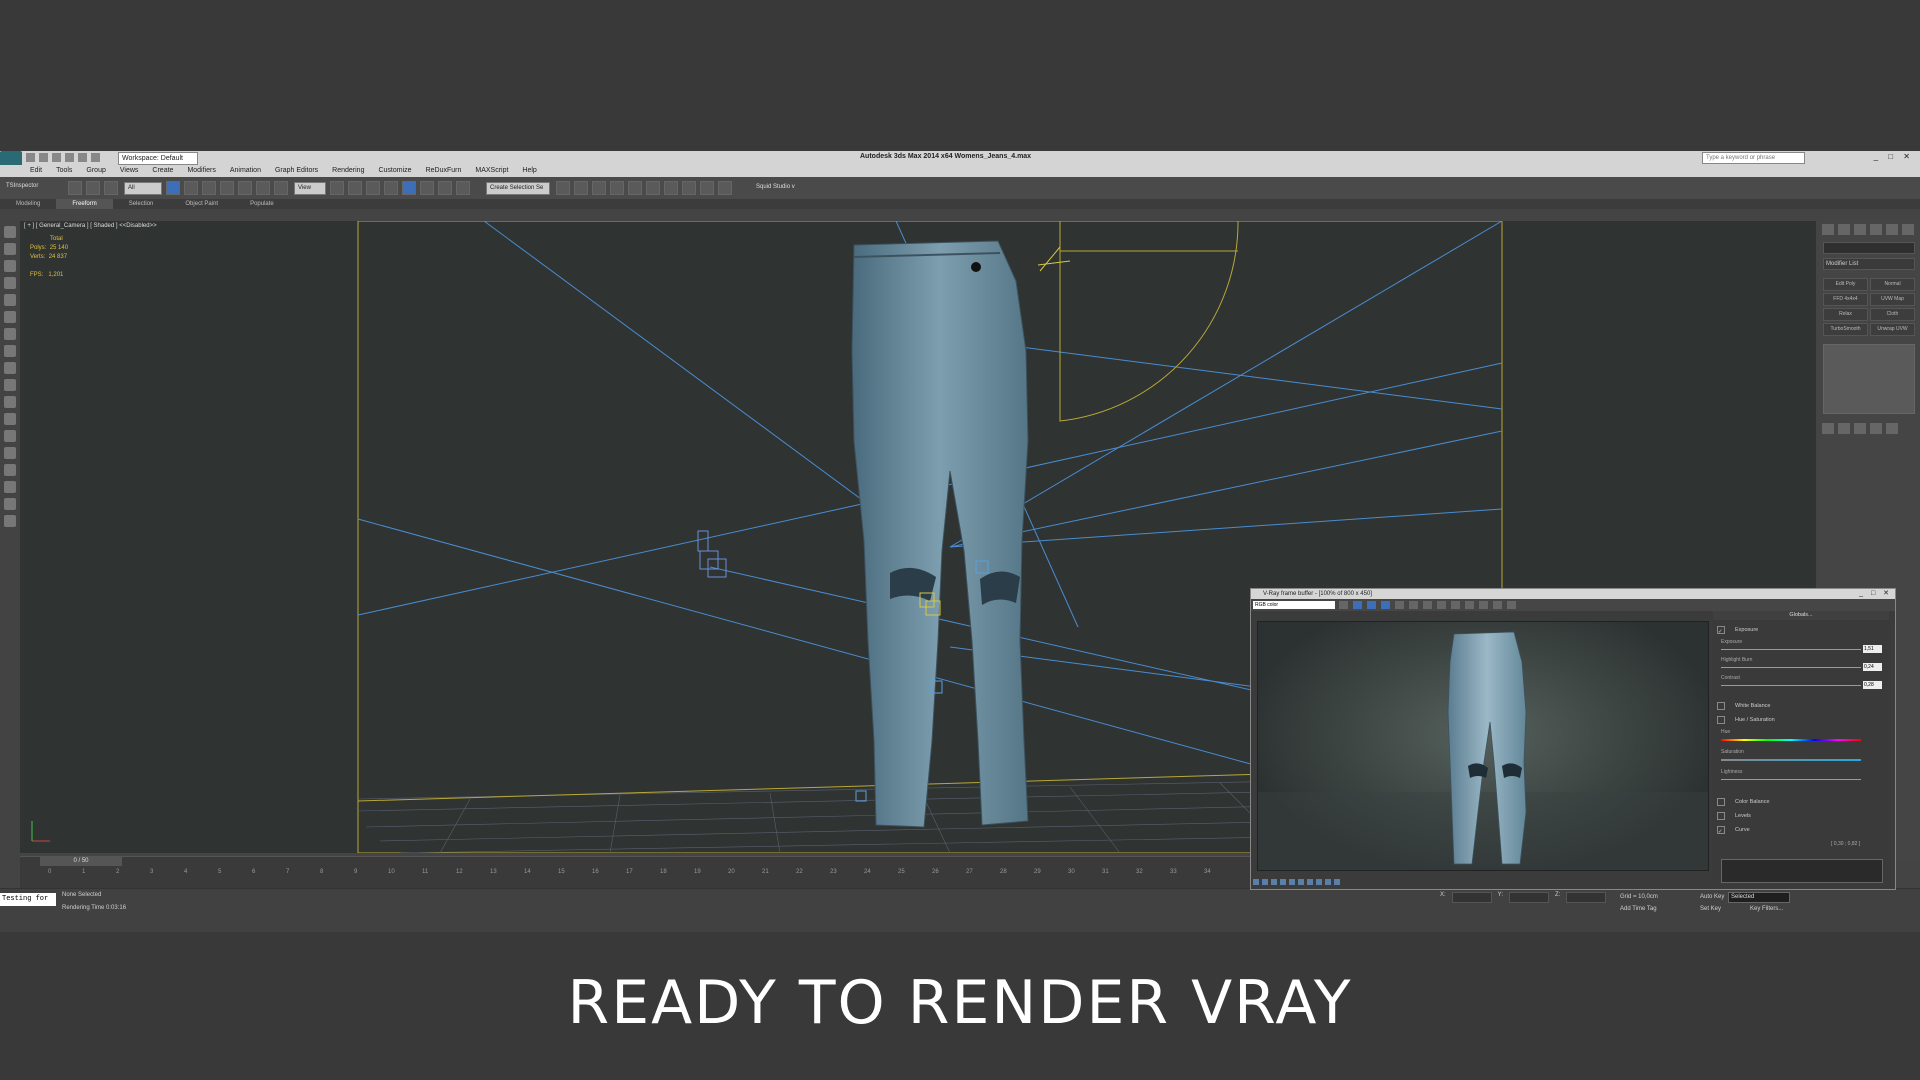 The width and height of the screenshot is (1920, 1080). What do you see at coordinates (689, 188) in the screenshot?
I see `render-setup-icon` at bounding box center [689, 188].